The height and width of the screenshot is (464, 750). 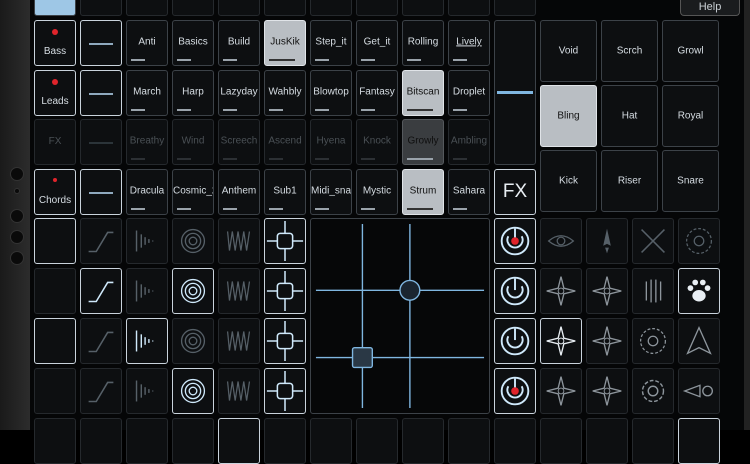 What do you see at coordinates (331, 142) in the screenshot?
I see `sound-pad-hyena: Hyena` at bounding box center [331, 142].